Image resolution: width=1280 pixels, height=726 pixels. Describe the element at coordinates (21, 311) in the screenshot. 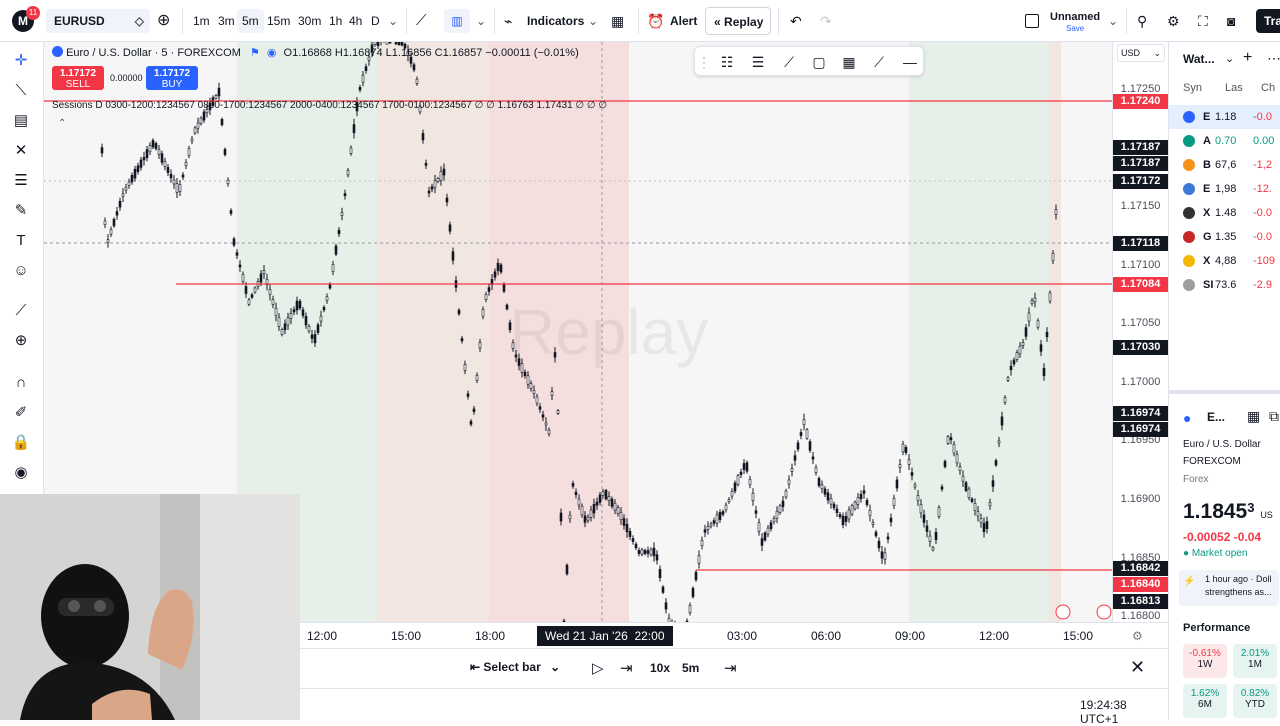

I see `ruler-icon: ⟋` at that location.